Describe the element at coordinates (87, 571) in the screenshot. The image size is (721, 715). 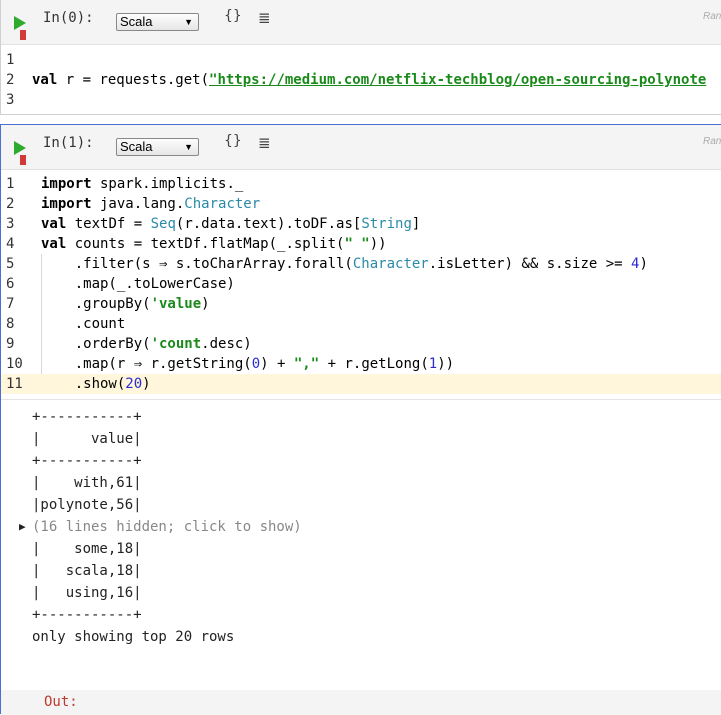
I see `output-line: | scala,18|` at that location.